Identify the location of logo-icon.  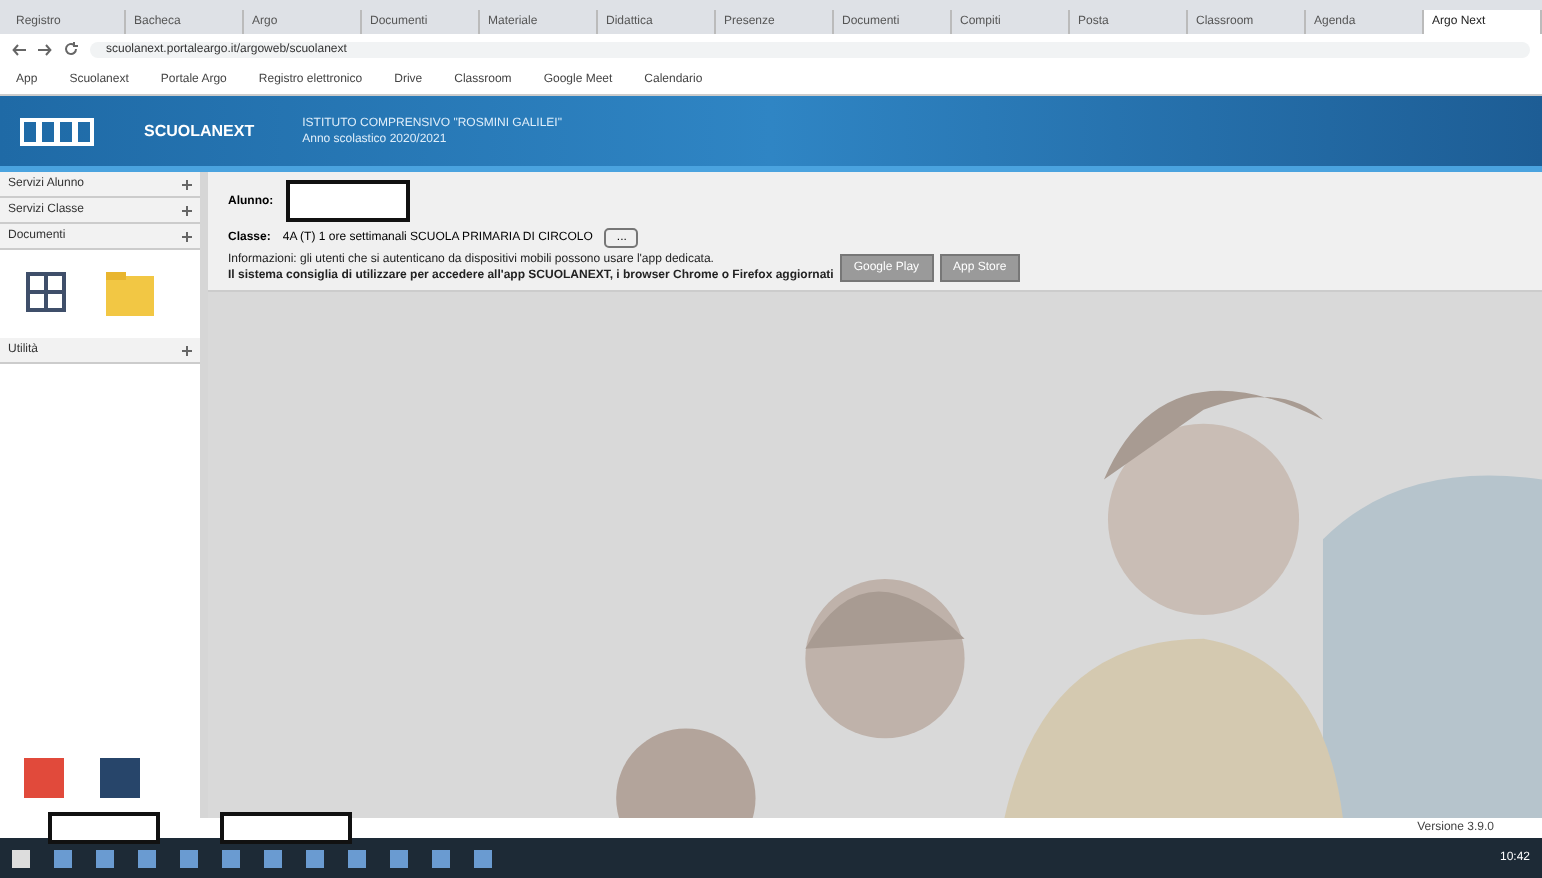
(58, 131).